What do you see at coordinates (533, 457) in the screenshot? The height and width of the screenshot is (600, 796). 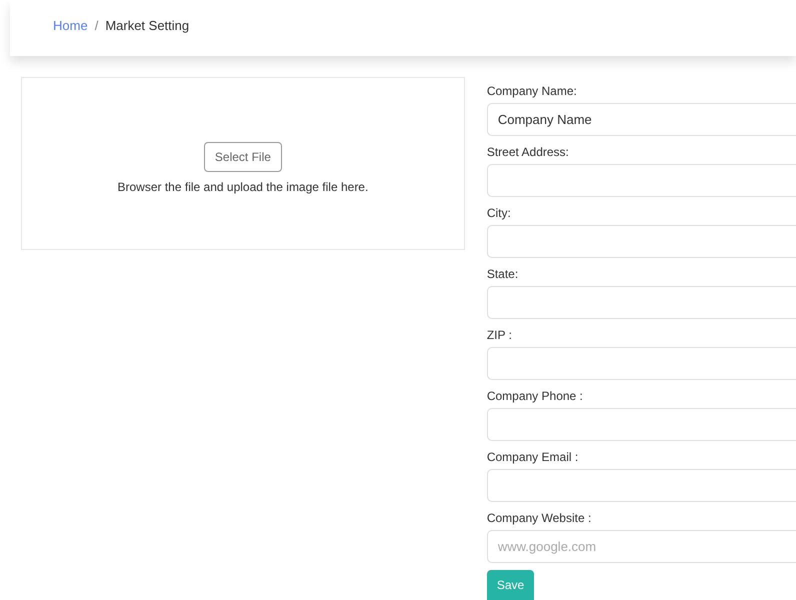 I see `field-label: Company Email :` at bounding box center [533, 457].